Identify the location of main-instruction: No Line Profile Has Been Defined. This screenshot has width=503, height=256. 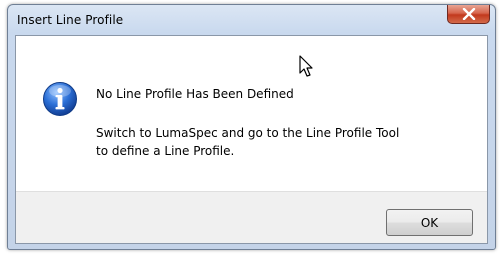
(195, 94).